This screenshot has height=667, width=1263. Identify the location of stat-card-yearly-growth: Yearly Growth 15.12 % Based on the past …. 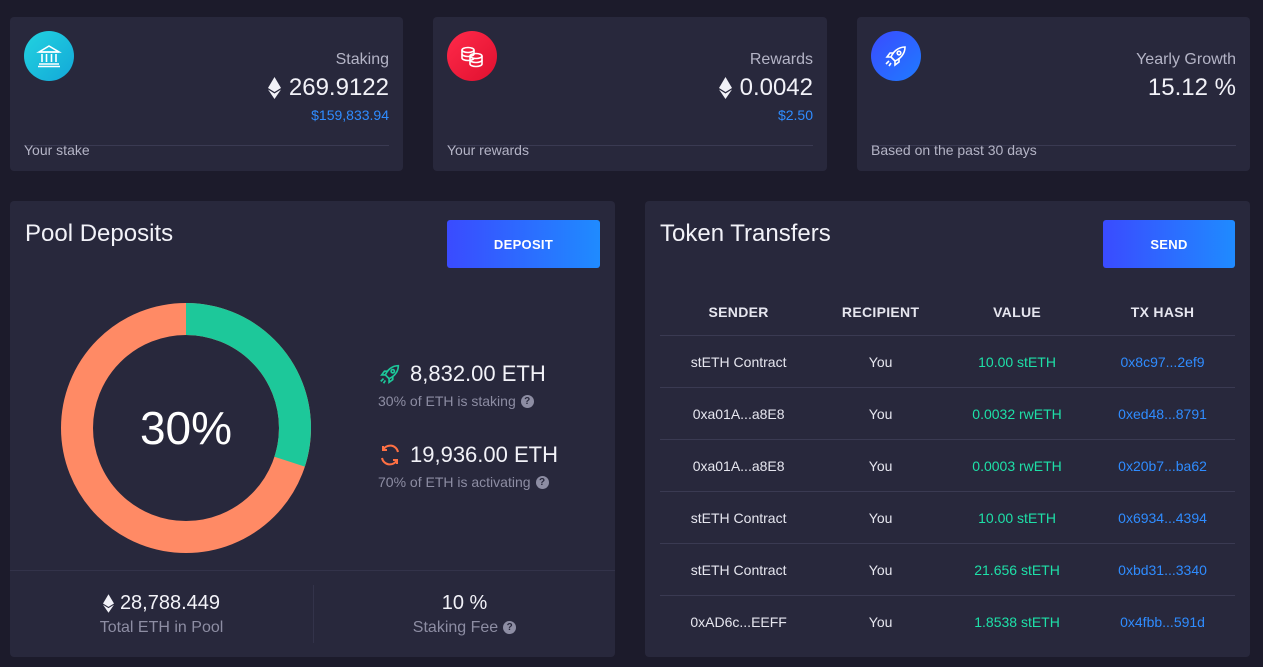
(1053, 94).